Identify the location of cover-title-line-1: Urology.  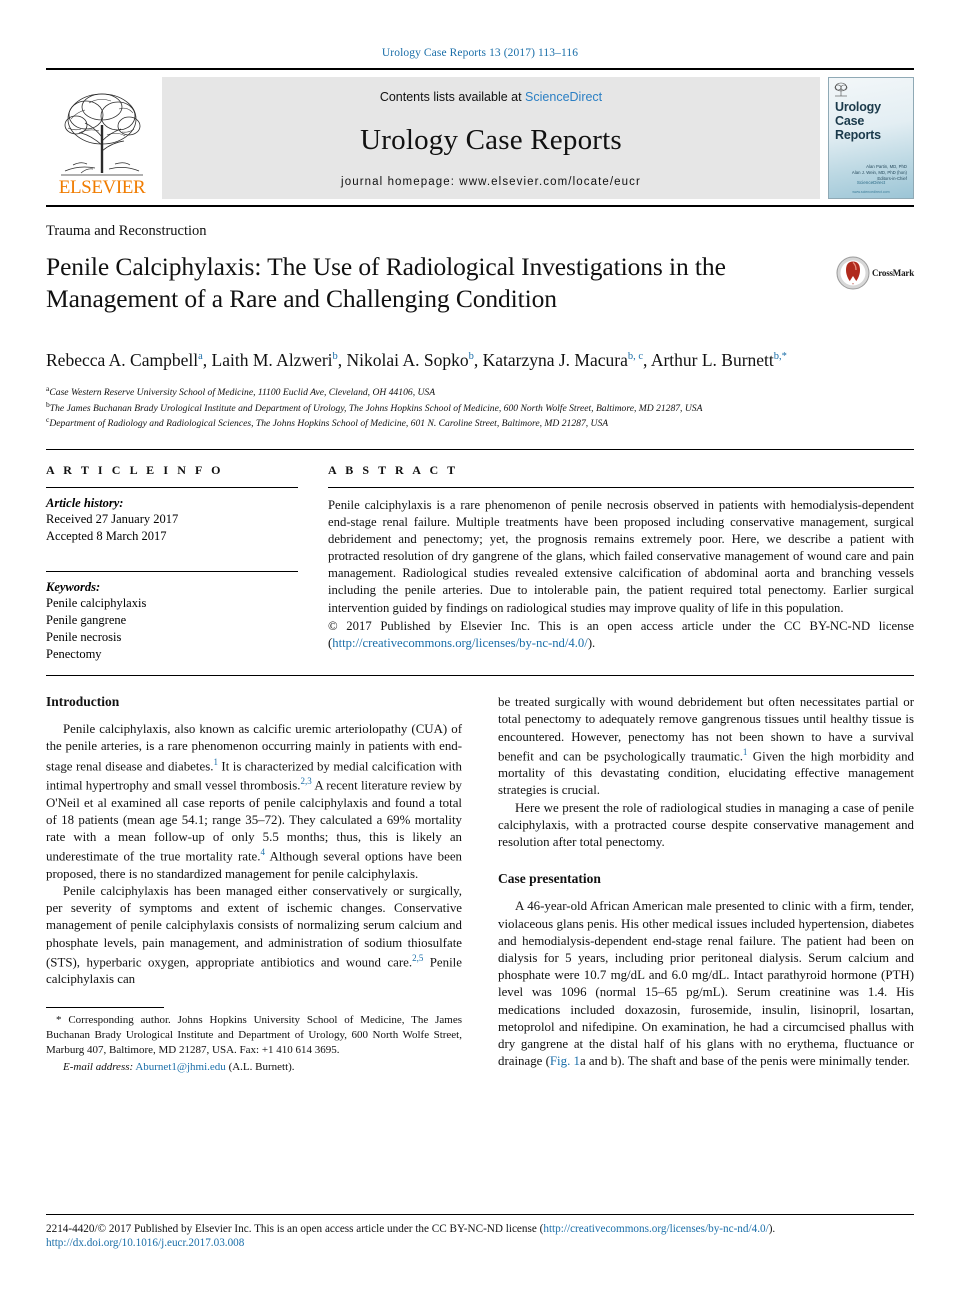
(858, 107).